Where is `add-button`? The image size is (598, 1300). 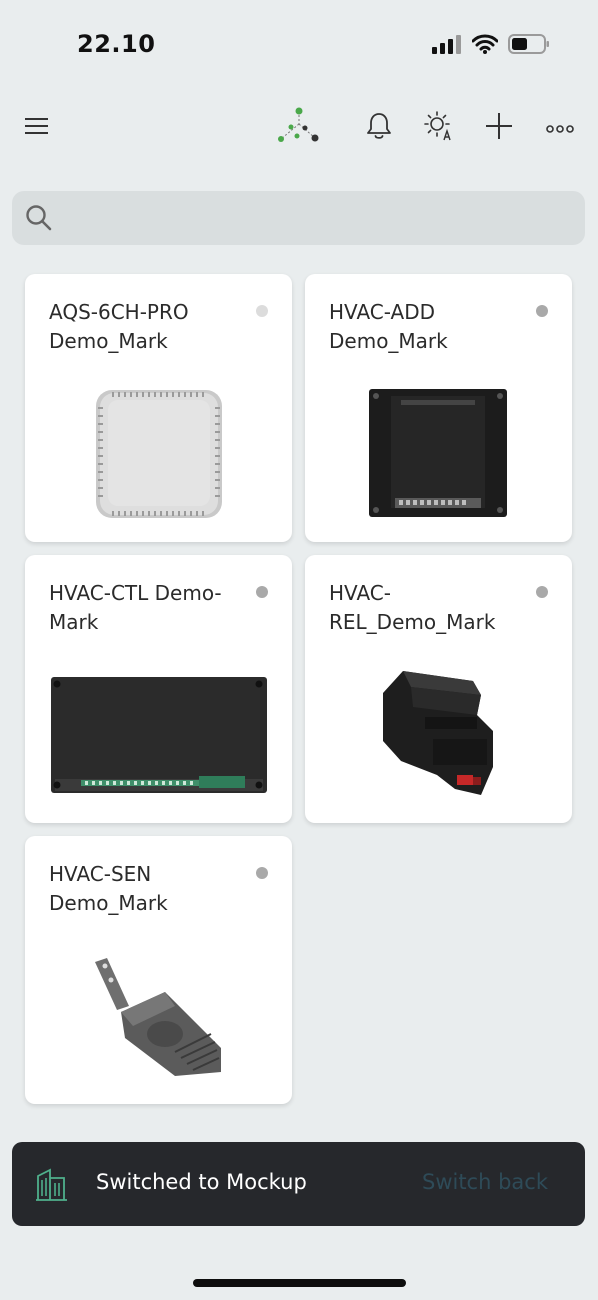 add-button is located at coordinates (499, 128).